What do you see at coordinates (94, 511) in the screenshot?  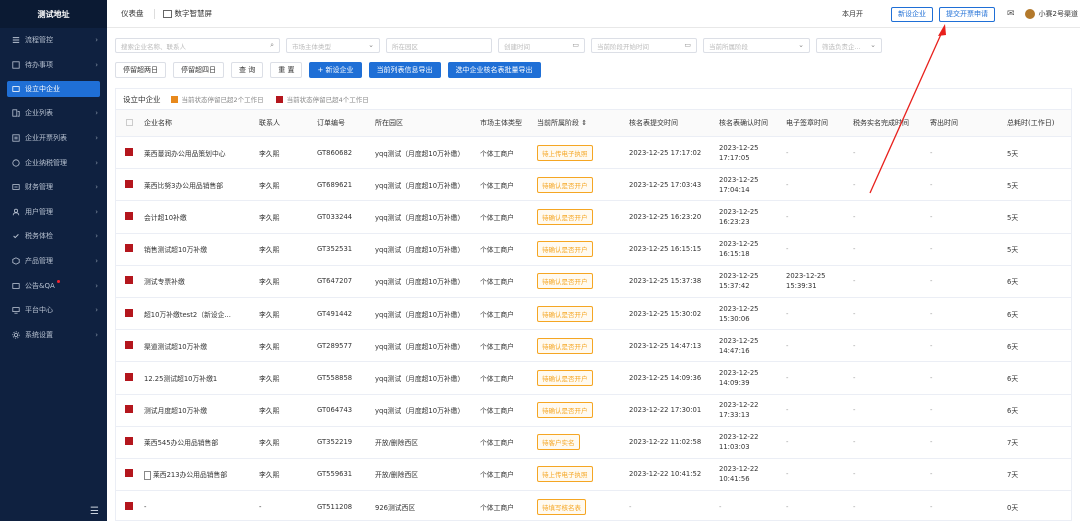 I see `menu-collapse-icon: ☰` at bounding box center [94, 511].